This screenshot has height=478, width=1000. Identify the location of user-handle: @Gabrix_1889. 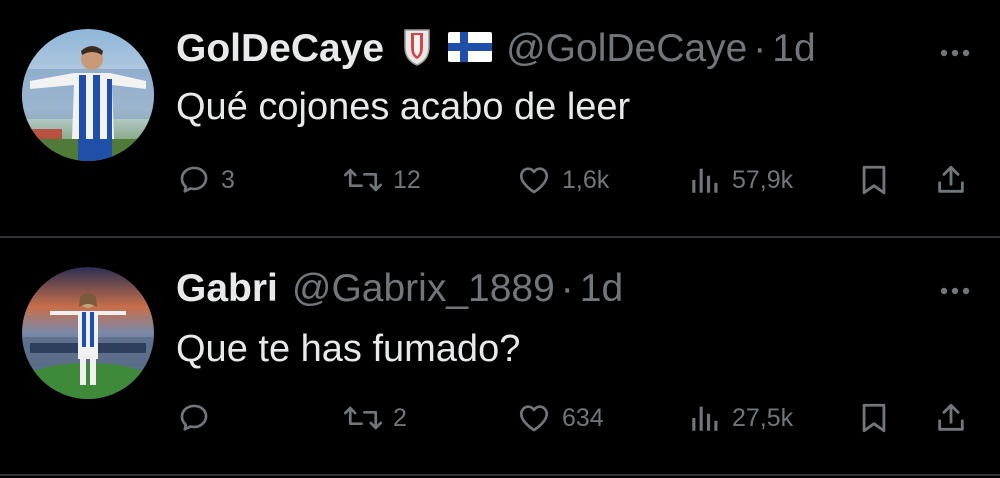
(423, 289).